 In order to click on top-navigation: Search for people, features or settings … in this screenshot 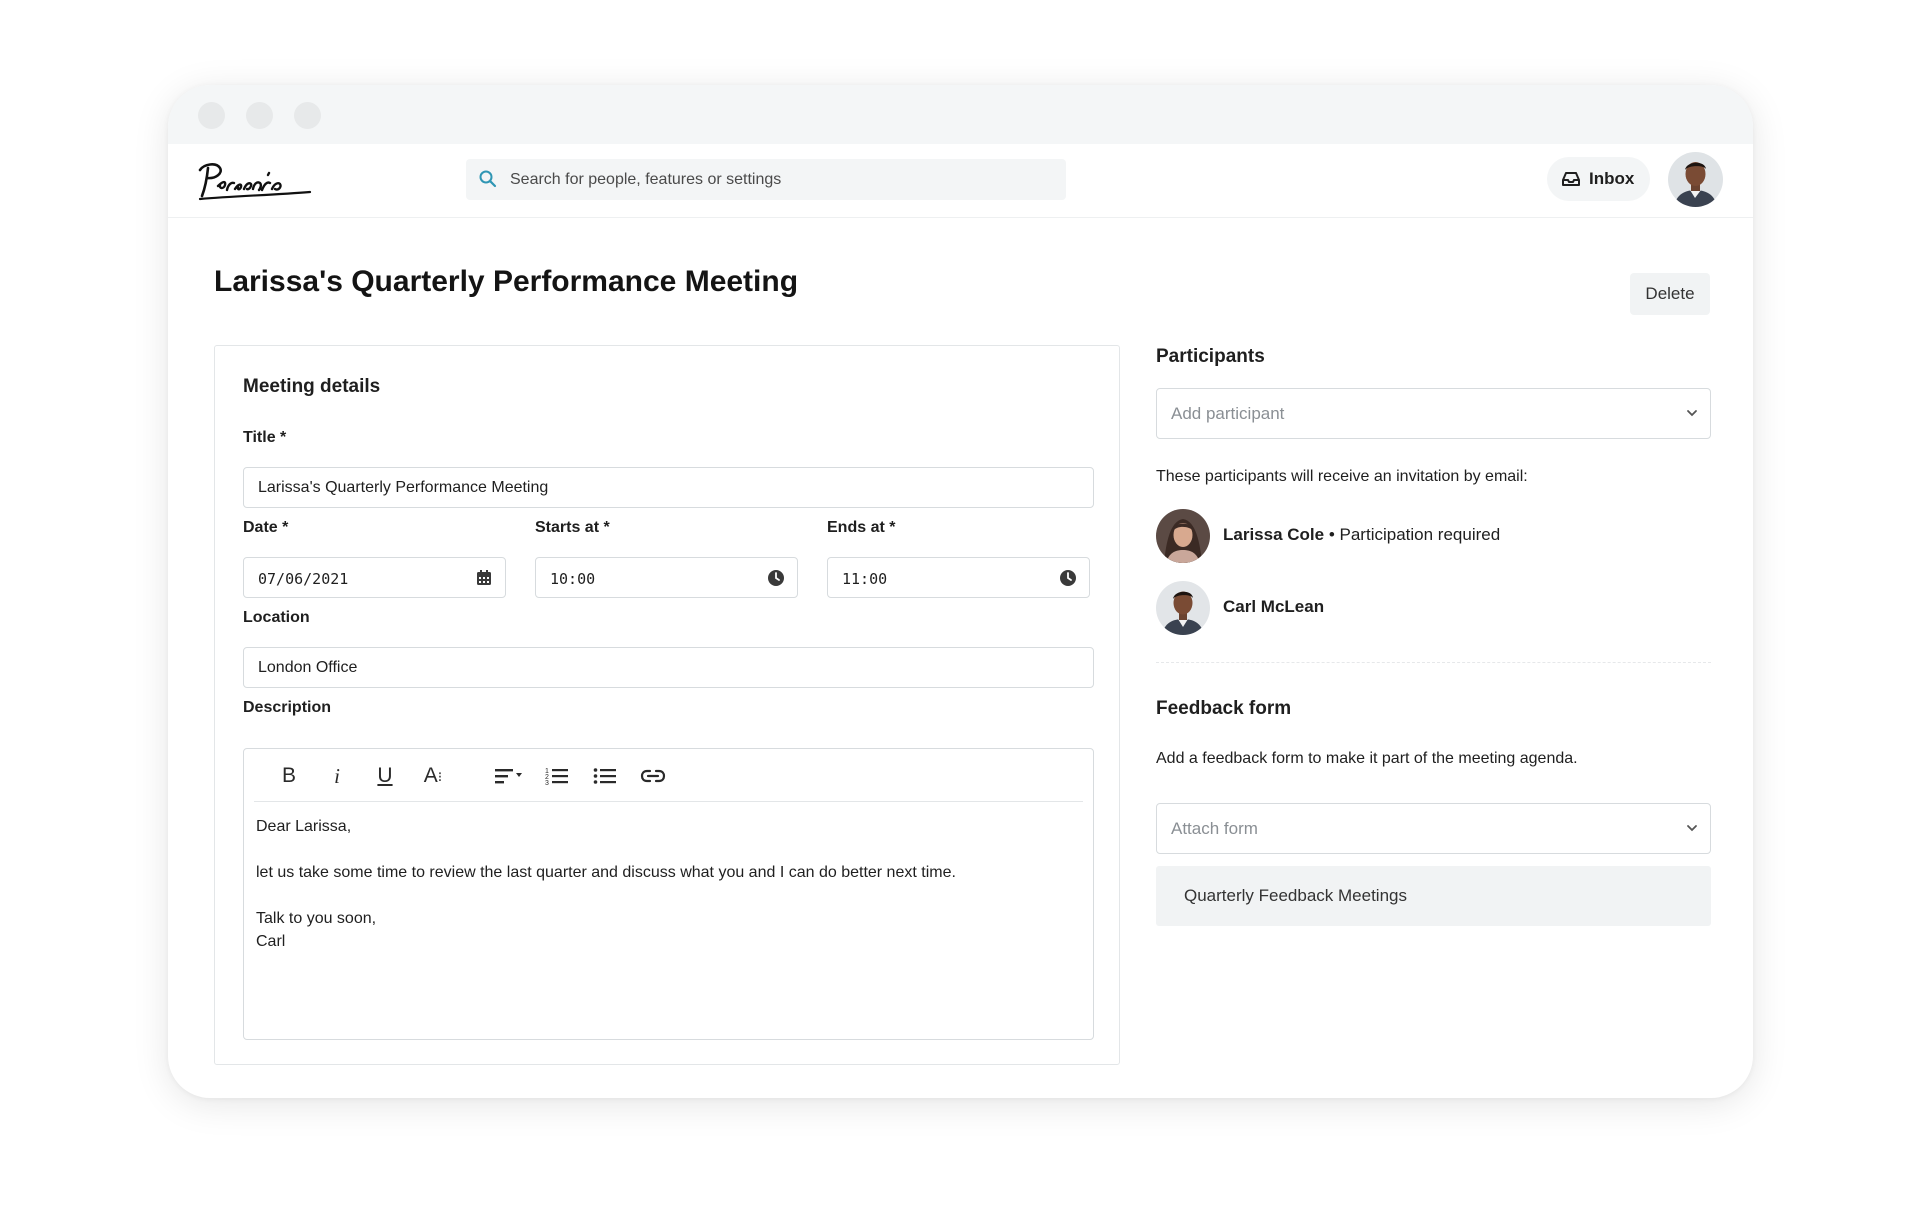, I will do `click(960, 181)`.